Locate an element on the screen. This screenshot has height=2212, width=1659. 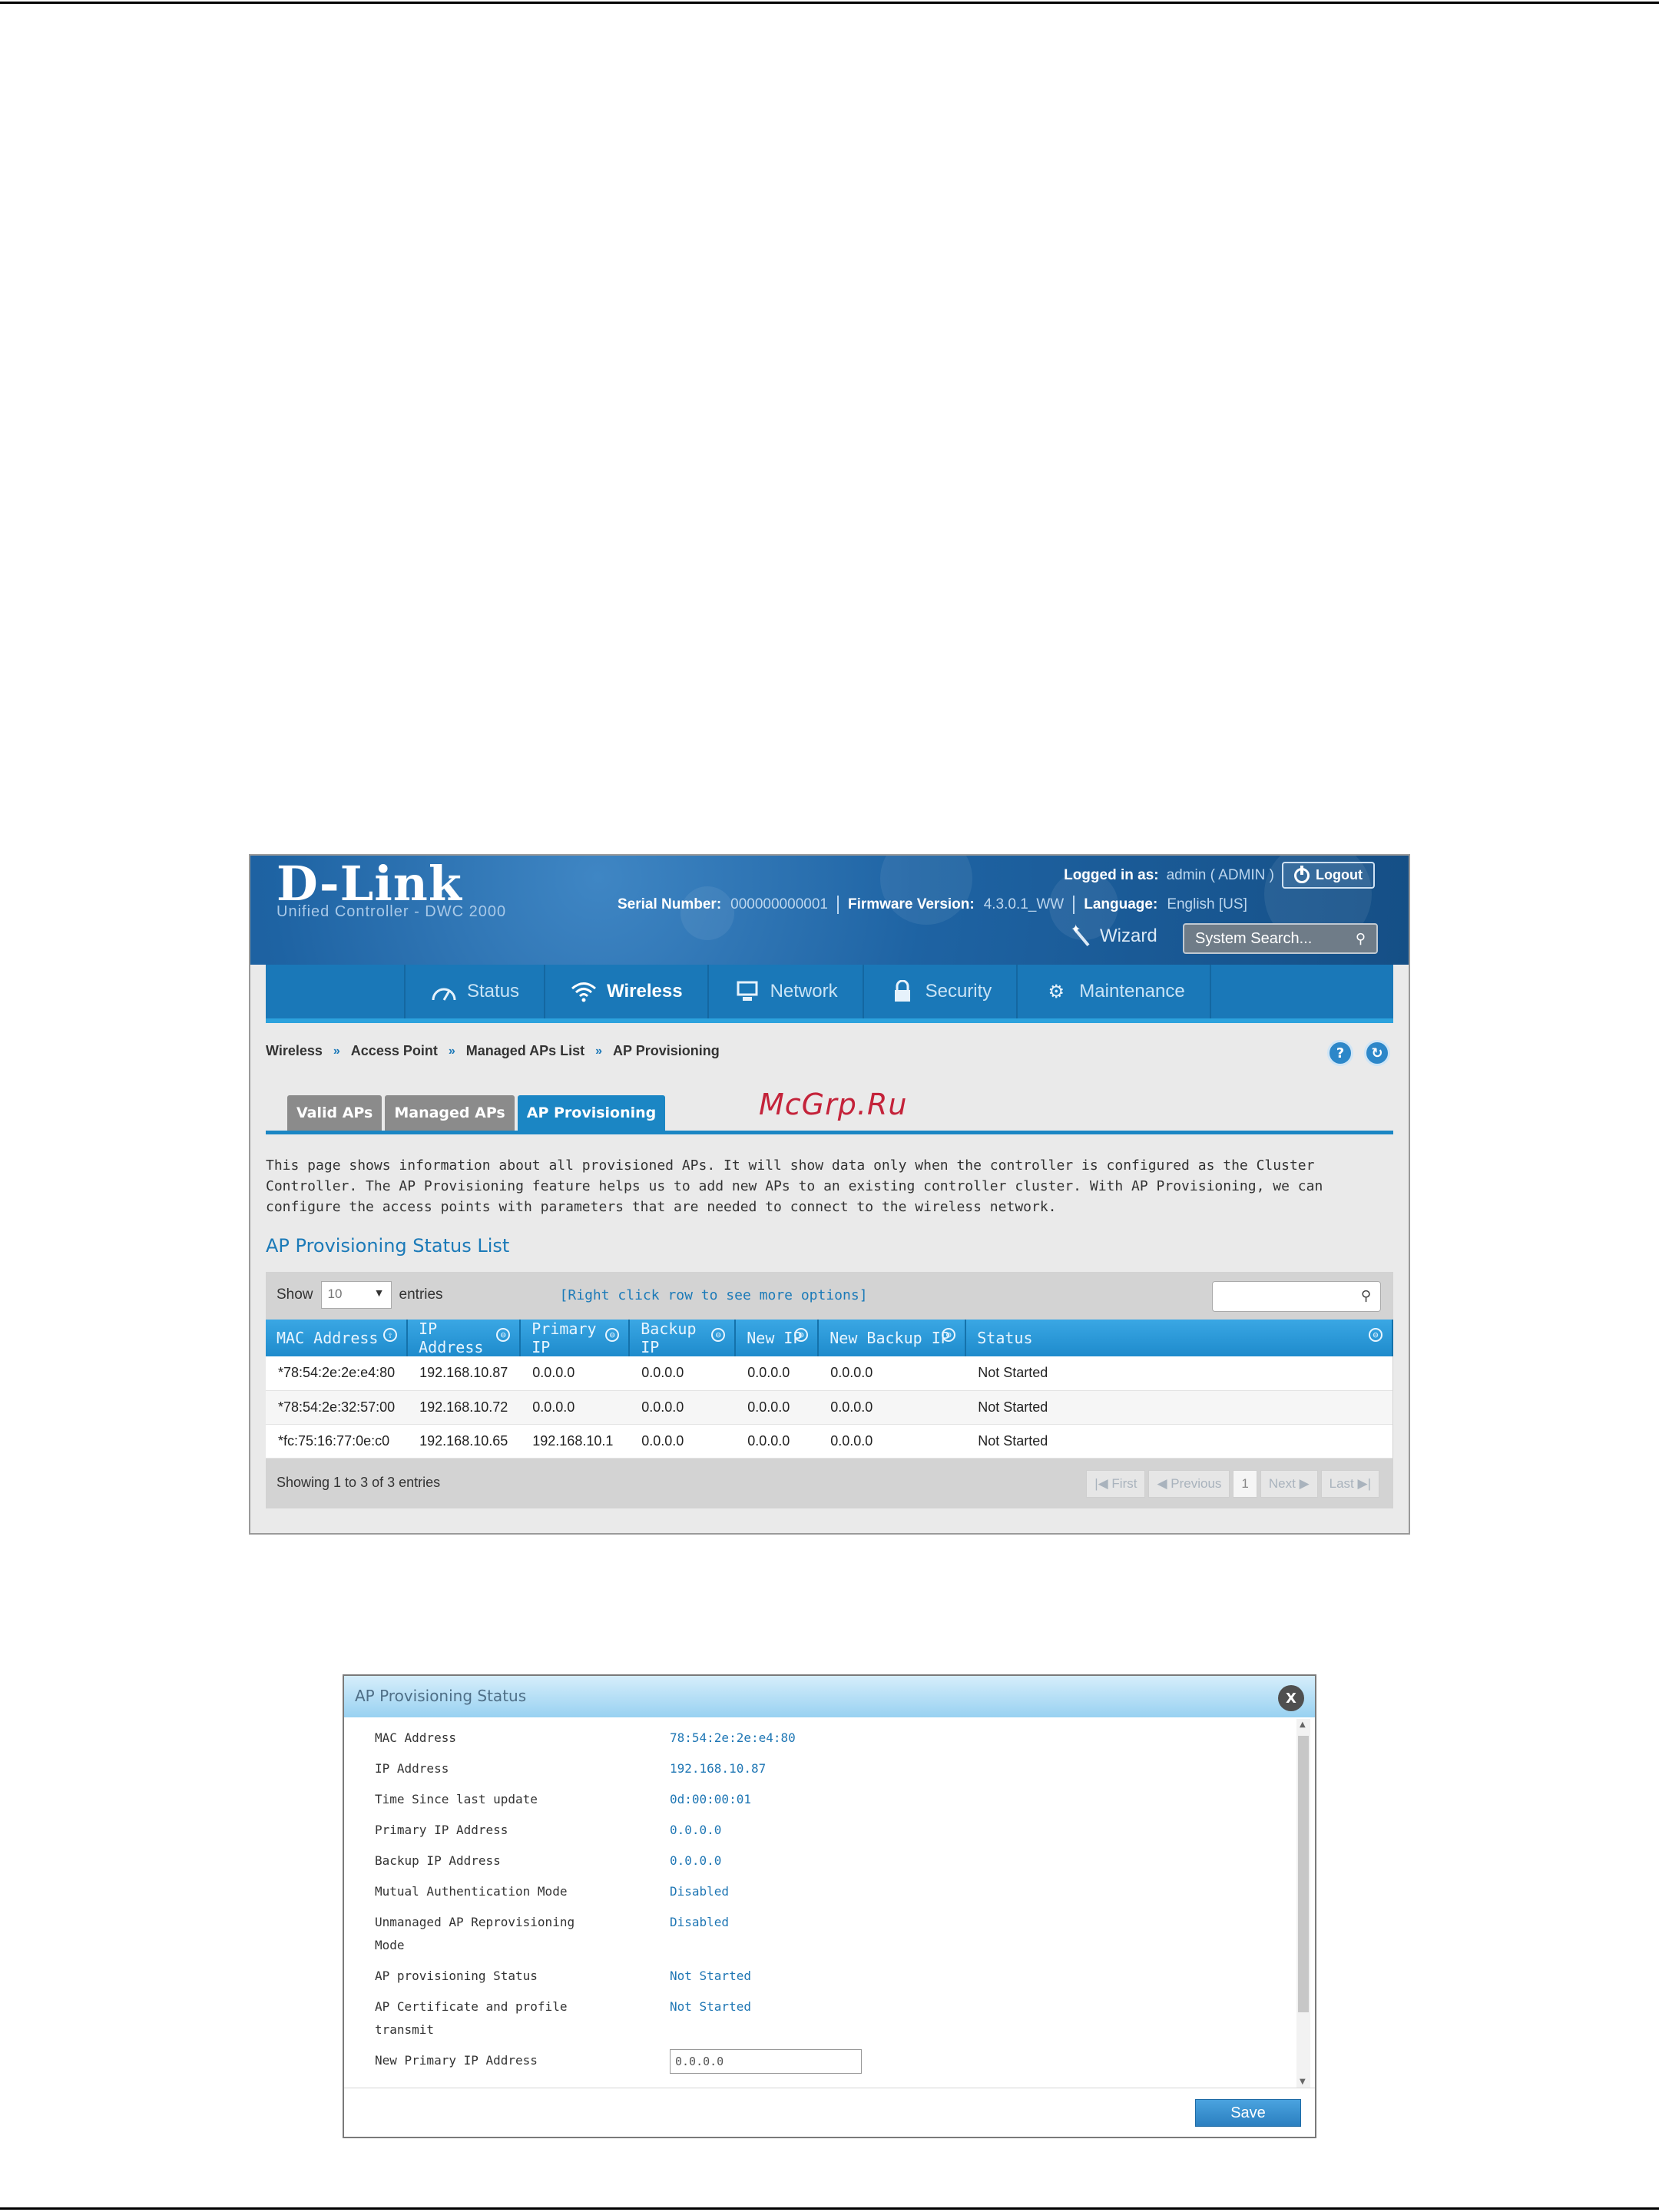
field-value: Disabled is located at coordinates (700, 1922).